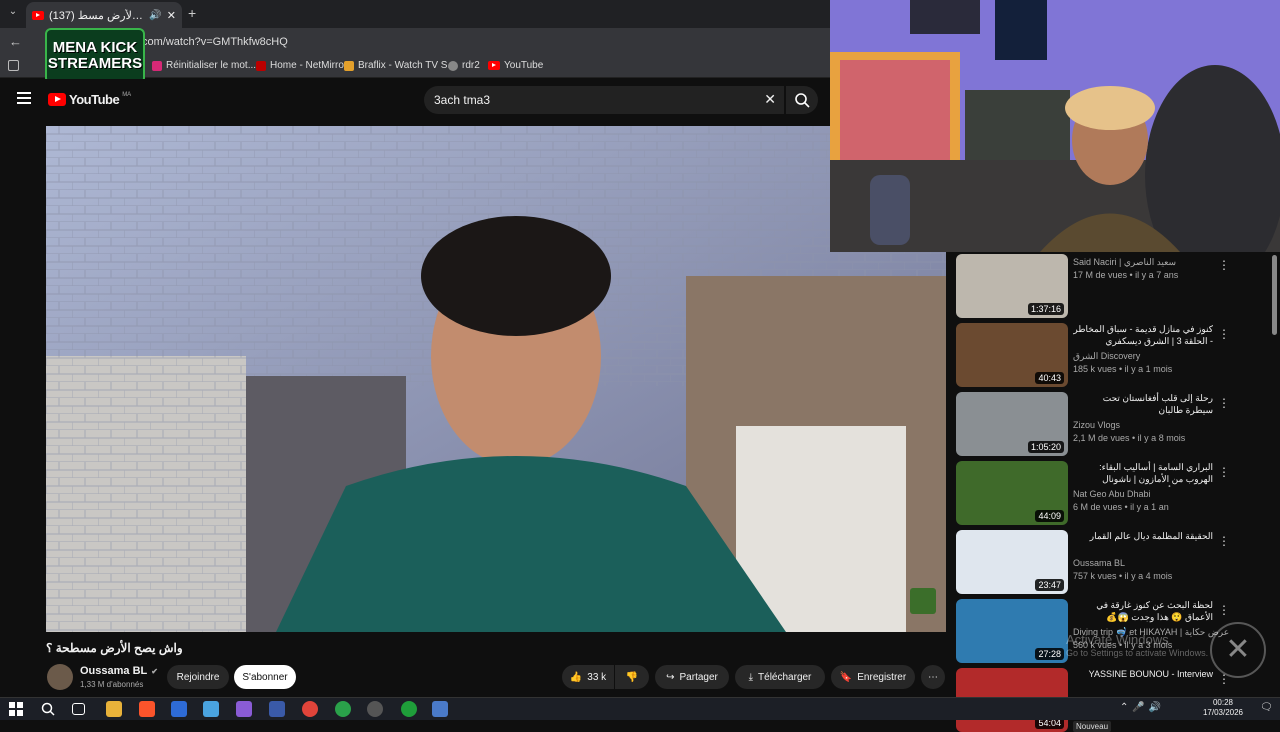 The height and width of the screenshot is (732, 1280). Describe the element at coordinates (1096, 425) in the screenshot. I see `recommendation-channel: Zizou Vlogs` at that location.